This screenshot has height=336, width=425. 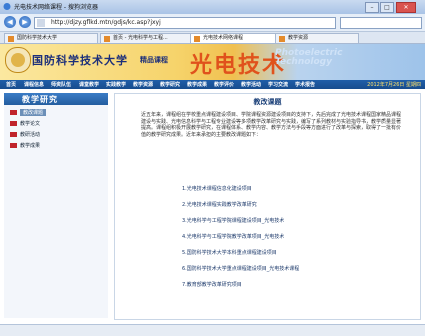 I want to click on minimize-button: –, so click(x=372, y=7).